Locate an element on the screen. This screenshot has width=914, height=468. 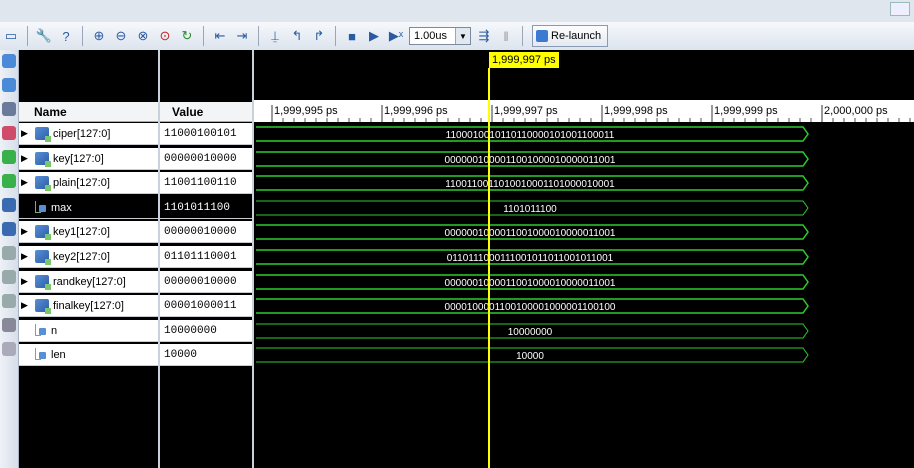
zoom-cursor-icon: ⊙ is located at coordinates (165, 36).